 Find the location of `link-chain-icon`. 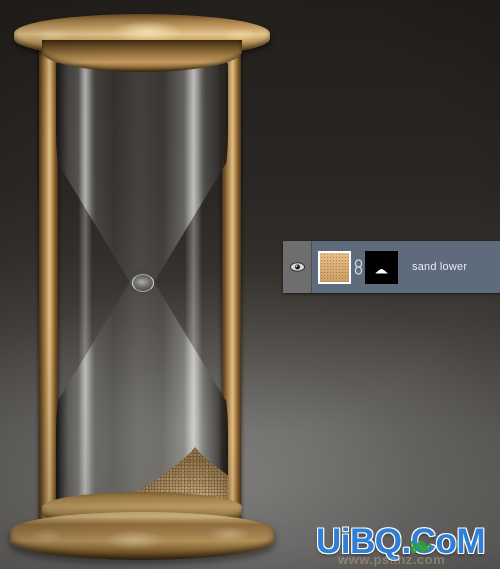

link-chain-icon is located at coordinates (358, 267).